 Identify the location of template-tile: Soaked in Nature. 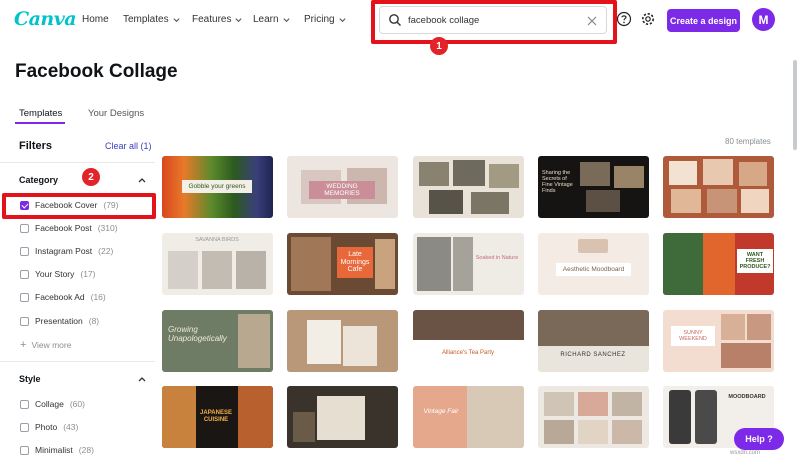
(468, 264).